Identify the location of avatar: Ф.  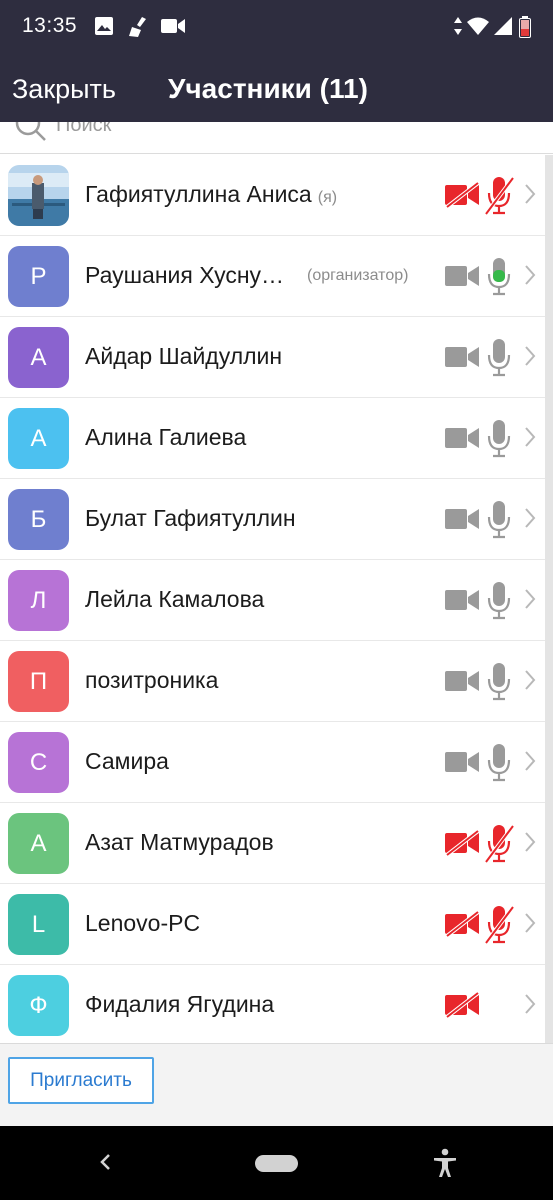
(38, 1005).